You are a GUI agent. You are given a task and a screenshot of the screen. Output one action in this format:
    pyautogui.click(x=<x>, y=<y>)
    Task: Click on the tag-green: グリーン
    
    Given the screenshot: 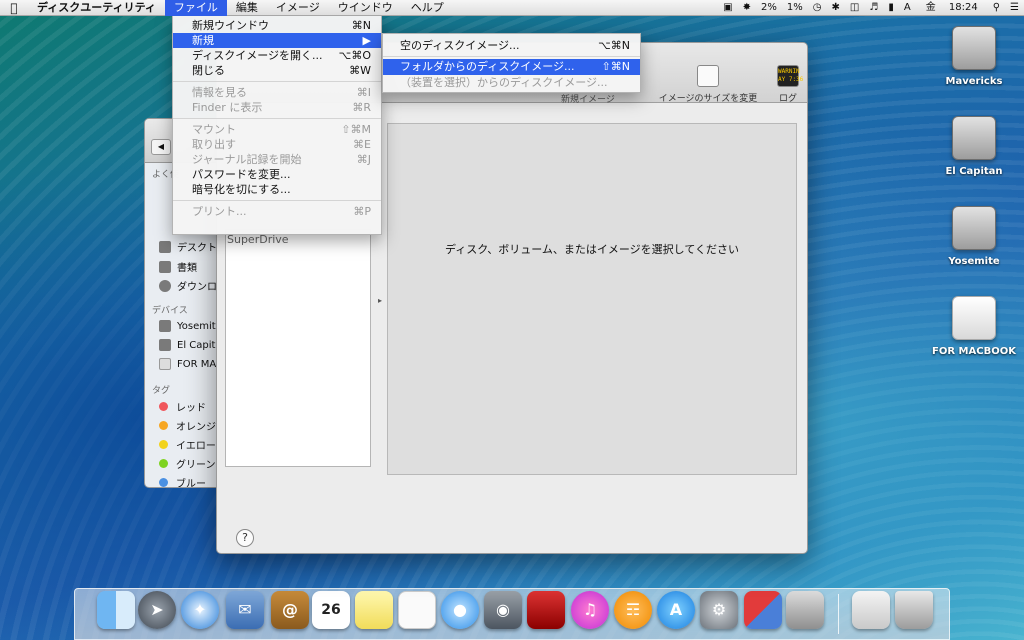 What is the action you would take?
    pyautogui.click(x=187, y=463)
    